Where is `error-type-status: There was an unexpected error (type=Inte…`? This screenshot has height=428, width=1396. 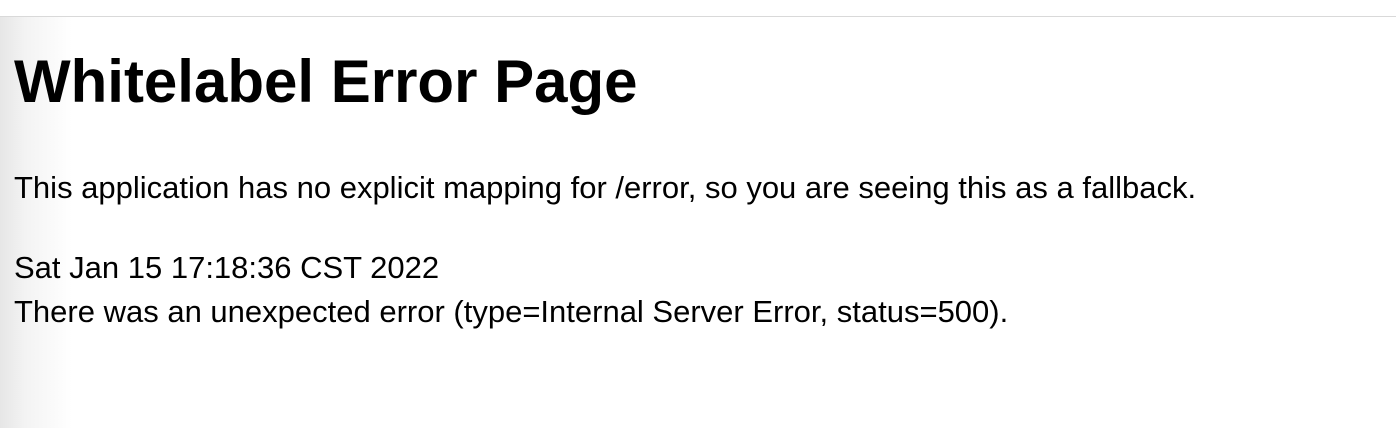
error-type-status: There was an unexpected error (type=Inte… is located at coordinates (511, 311).